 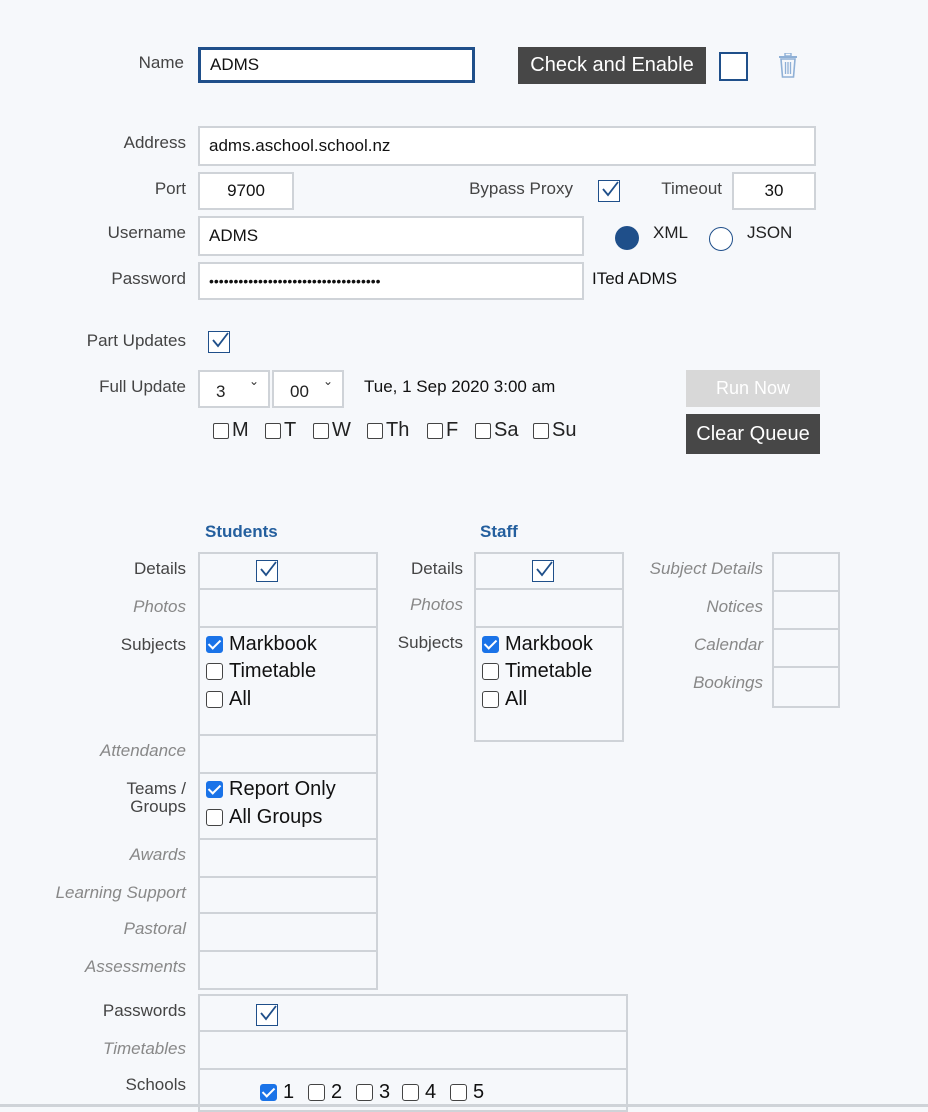 What do you see at coordinates (308, 389) in the screenshot?
I see `minute-select: 00 ⌄` at bounding box center [308, 389].